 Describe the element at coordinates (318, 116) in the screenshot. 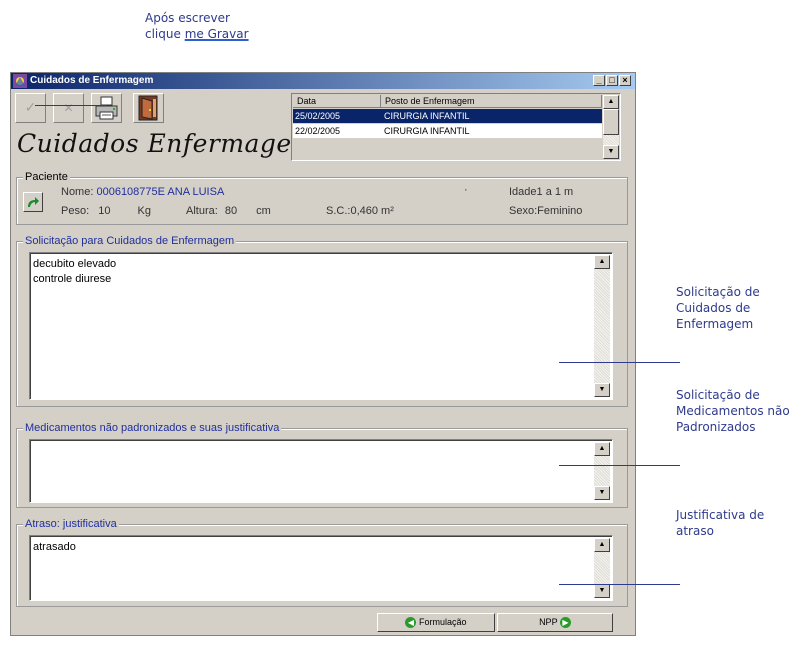

I see `row-date: 25/02/2005` at that location.